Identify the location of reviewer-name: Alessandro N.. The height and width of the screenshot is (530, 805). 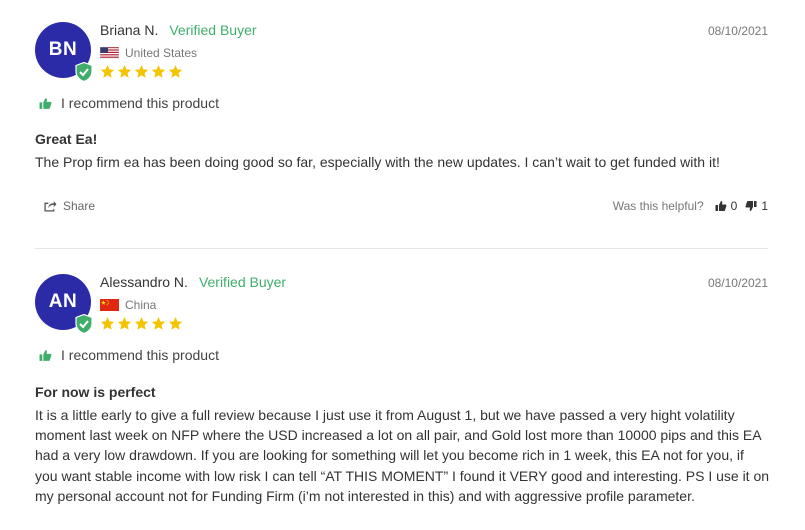
(144, 282).